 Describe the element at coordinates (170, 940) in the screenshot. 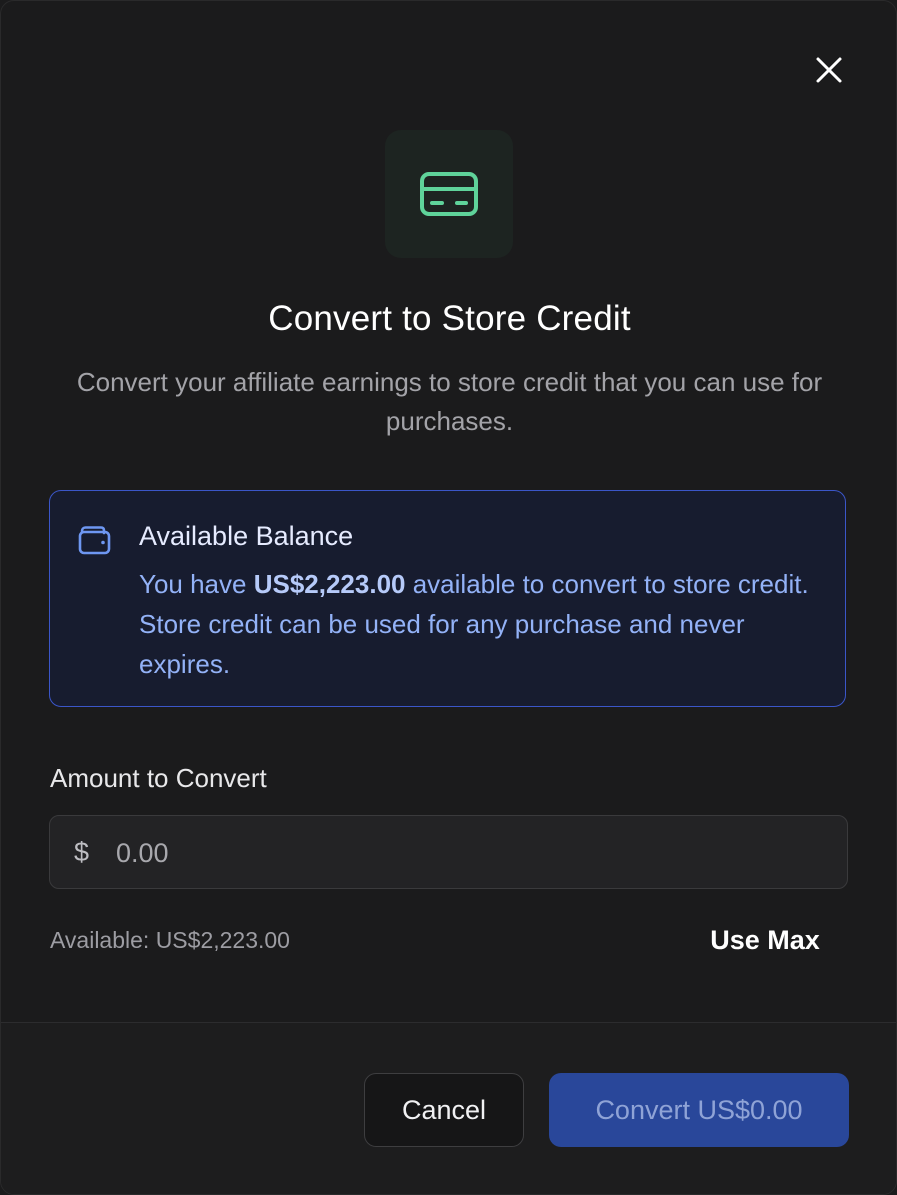

I see `available-amount-text: Available: US$2,223.00` at that location.